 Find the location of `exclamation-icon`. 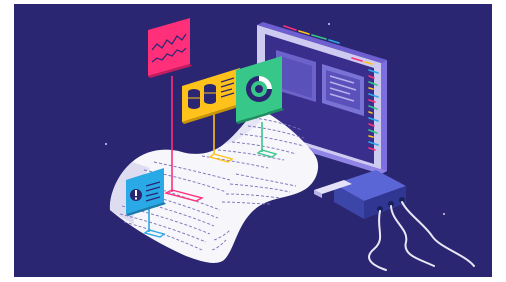

exclamation-icon is located at coordinates (136, 195).